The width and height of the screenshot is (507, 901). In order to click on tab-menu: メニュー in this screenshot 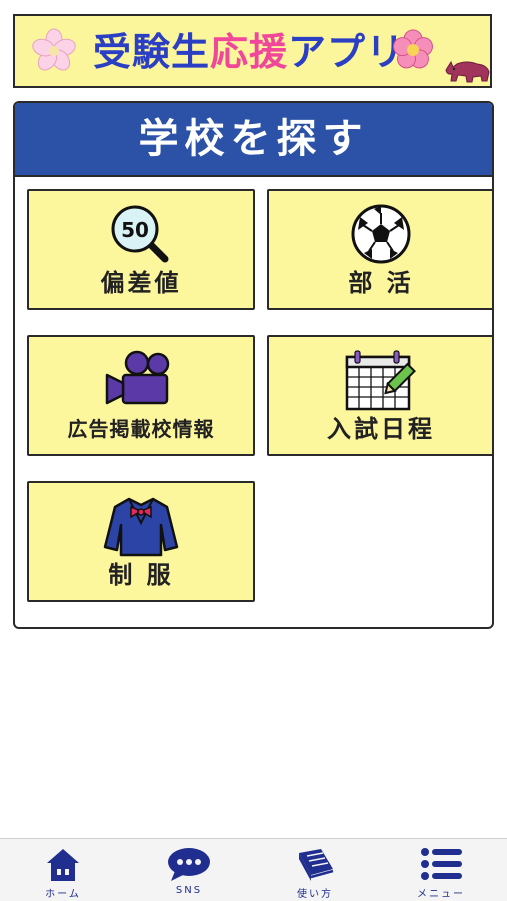, I will do `click(441, 870)`.